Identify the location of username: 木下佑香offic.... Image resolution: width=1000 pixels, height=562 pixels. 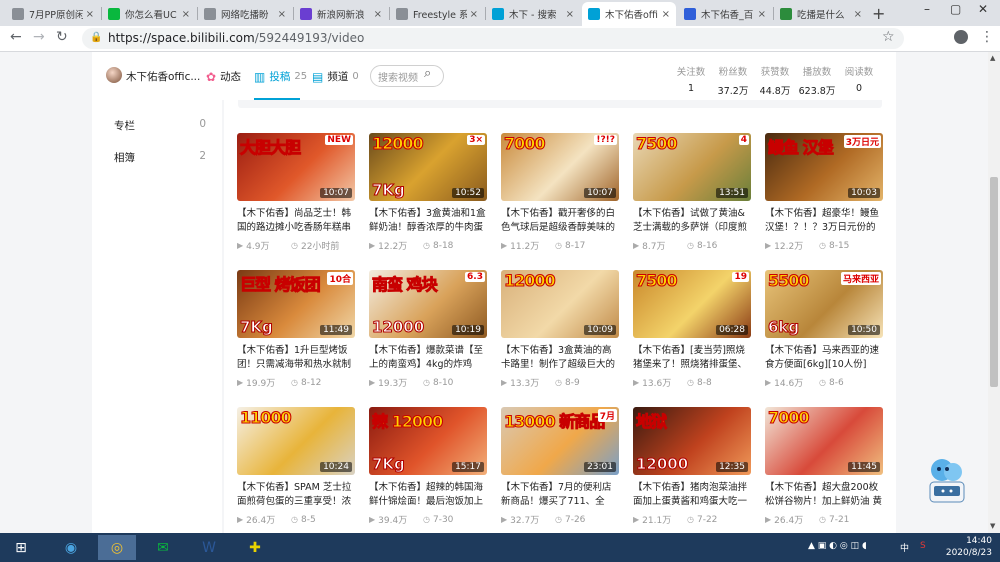
(163, 76).